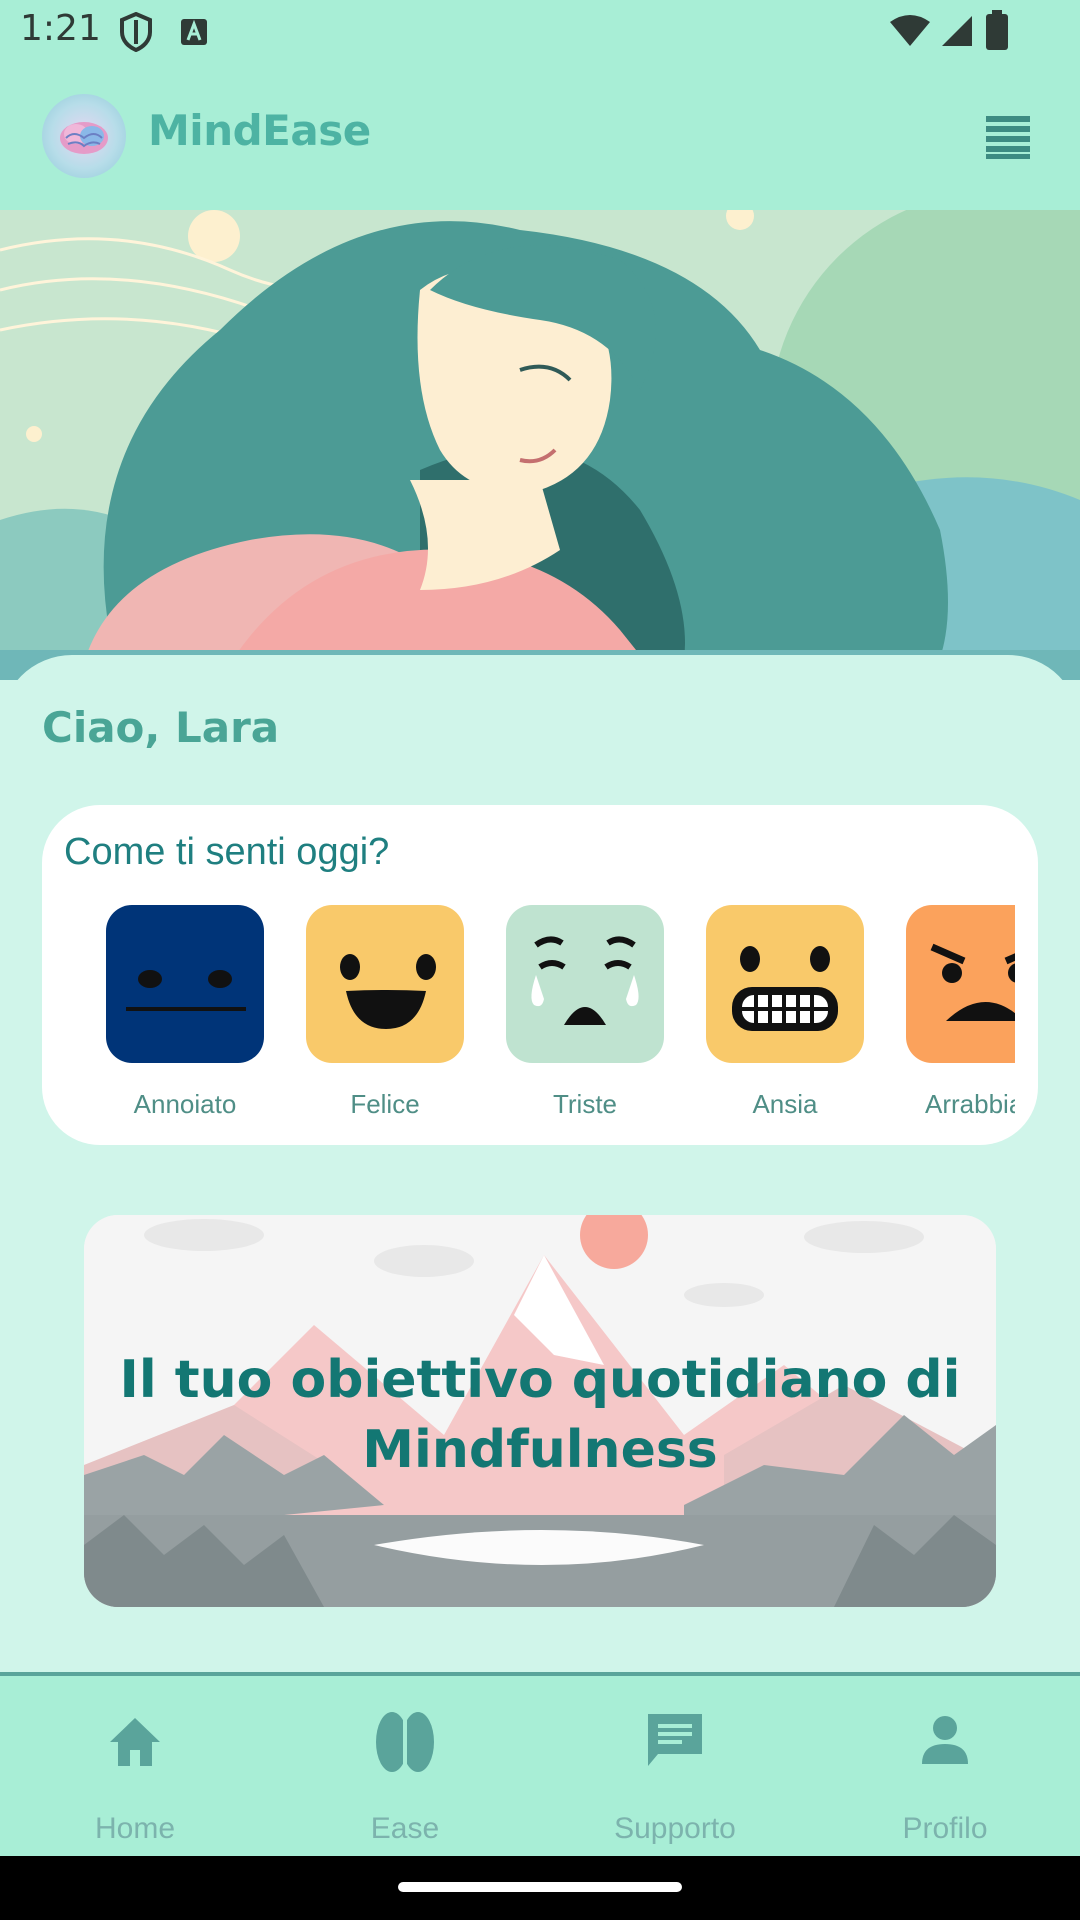 This screenshot has width=1080, height=1920. I want to click on bored-face-icon, so click(185, 984).